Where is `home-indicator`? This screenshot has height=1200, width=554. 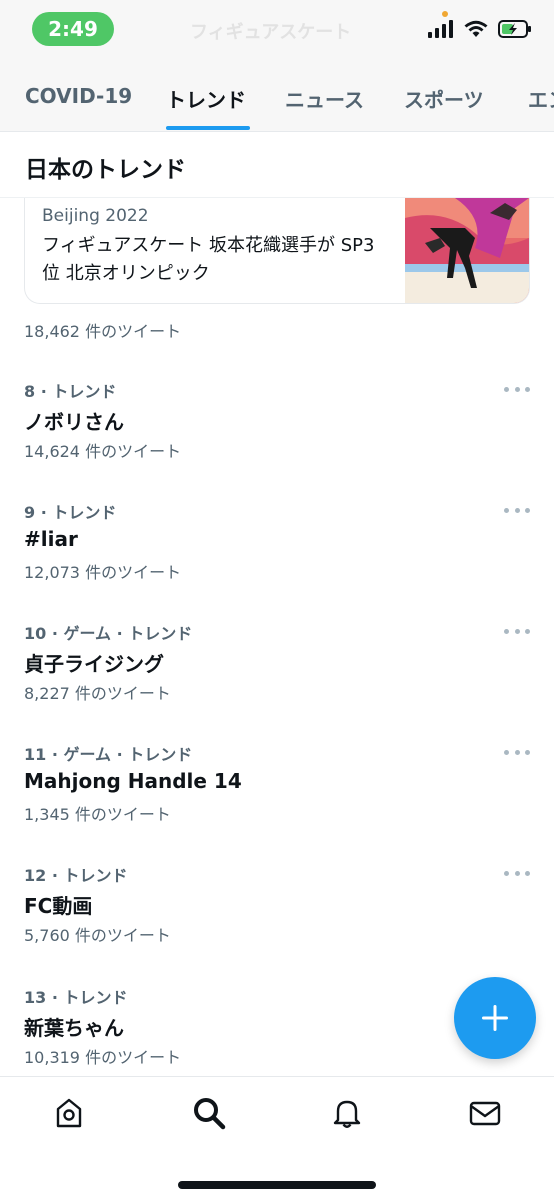 home-indicator is located at coordinates (277, 1185).